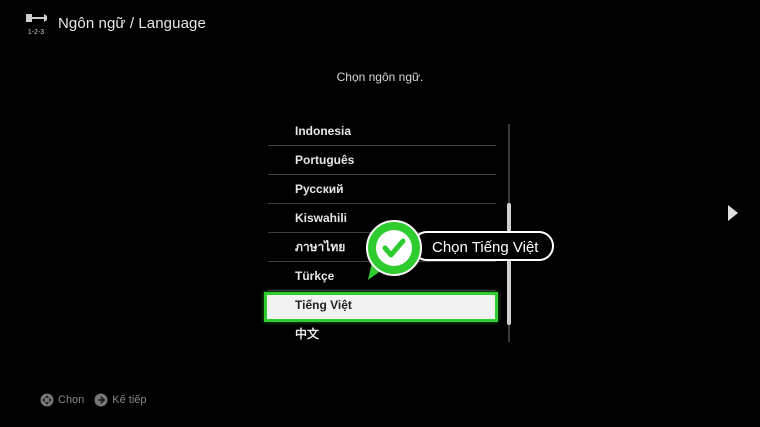 The height and width of the screenshot is (427, 760). Describe the element at coordinates (483, 246) in the screenshot. I see `callout-label: Chọn Tiếng Việt` at that location.